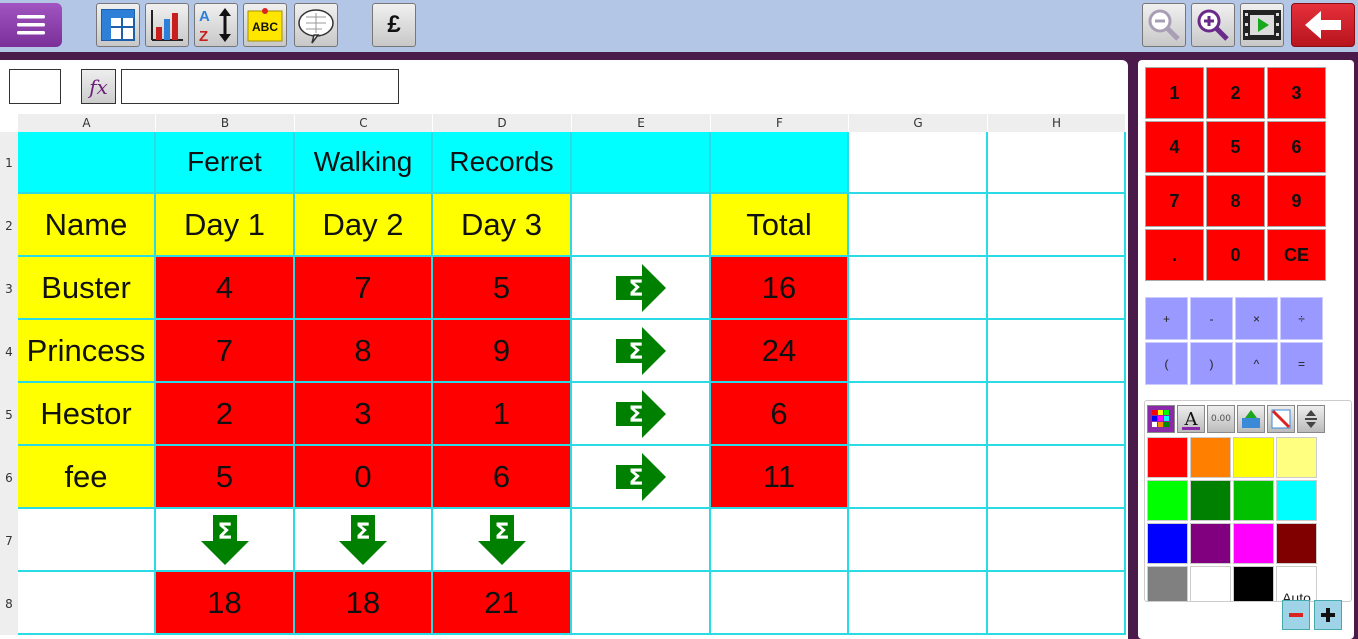  What do you see at coordinates (31, 25) in the screenshot?
I see `menu-button` at bounding box center [31, 25].